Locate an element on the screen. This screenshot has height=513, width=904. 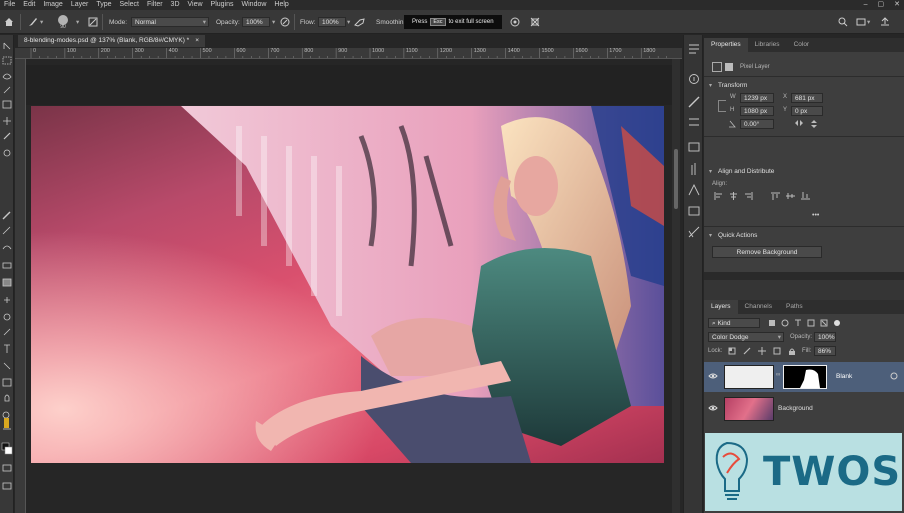
menu-filter: Filter is located at coordinates (155, 5).